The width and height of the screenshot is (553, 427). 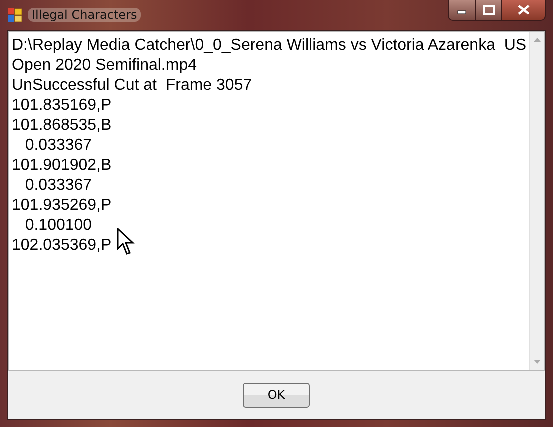 I want to click on ok-button: OK, so click(x=276, y=395).